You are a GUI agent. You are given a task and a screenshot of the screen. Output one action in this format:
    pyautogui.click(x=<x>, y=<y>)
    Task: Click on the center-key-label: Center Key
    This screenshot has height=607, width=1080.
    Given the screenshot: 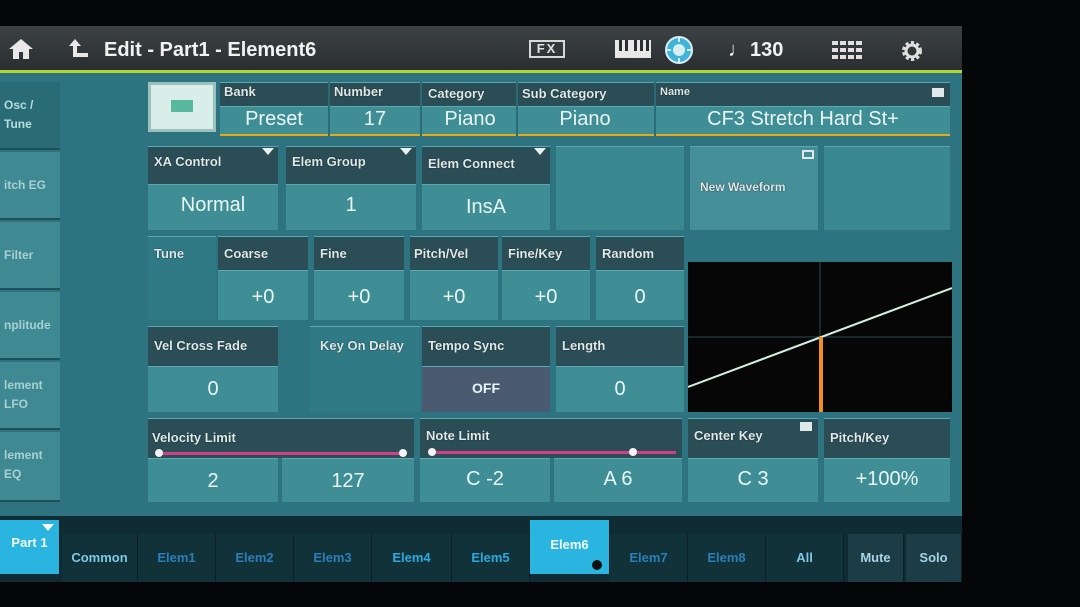 What is the action you would take?
    pyautogui.click(x=728, y=435)
    